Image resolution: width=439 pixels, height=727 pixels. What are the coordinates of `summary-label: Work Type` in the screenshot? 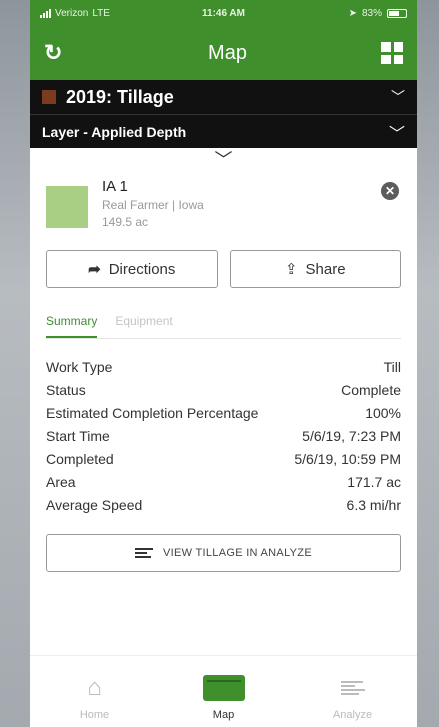 It's located at (79, 366).